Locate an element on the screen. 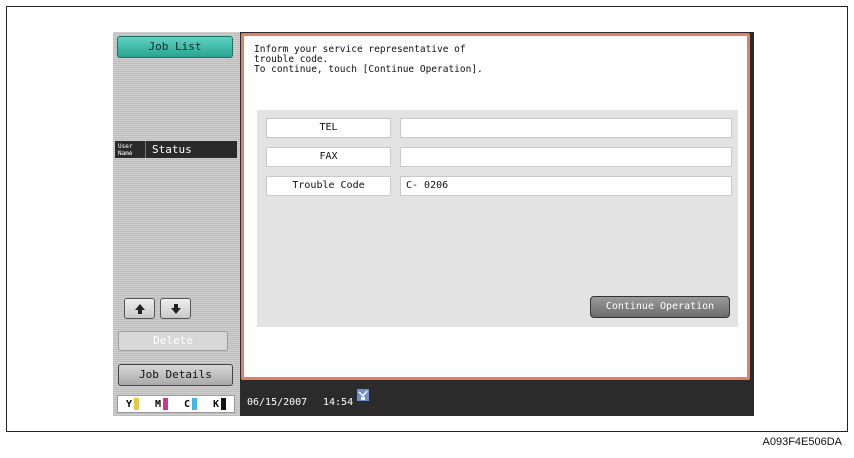 The width and height of the screenshot is (854, 458). trouble-code-label: Trouble Code is located at coordinates (328, 186).